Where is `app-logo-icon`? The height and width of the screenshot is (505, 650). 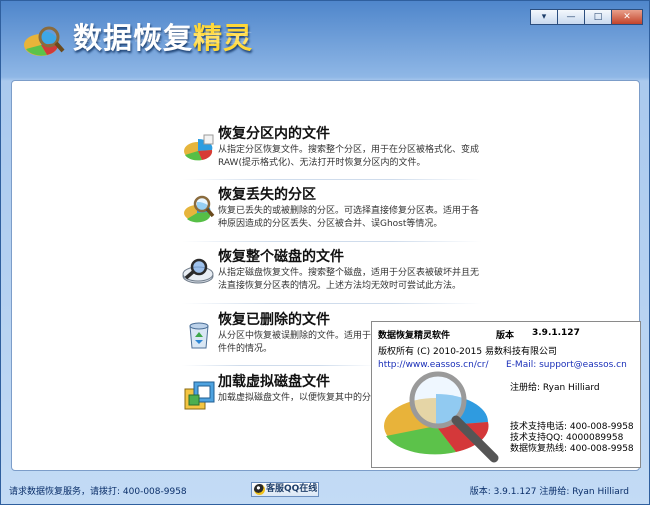 app-logo-icon is located at coordinates (44, 41).